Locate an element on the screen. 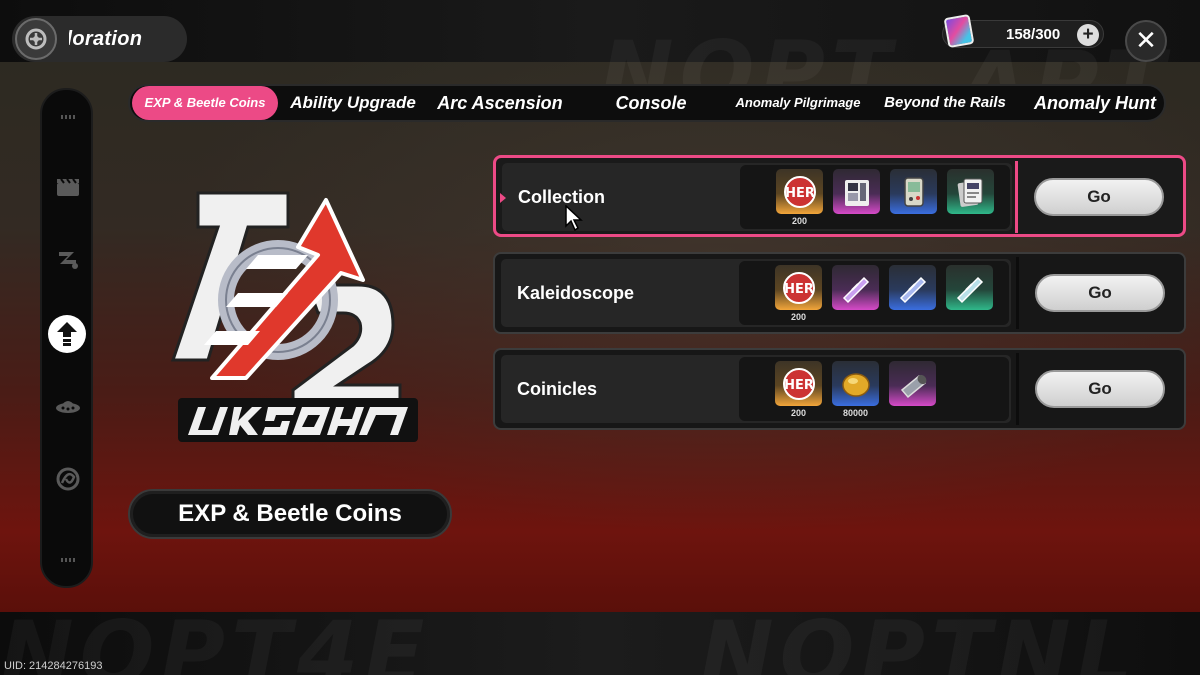  reward-list: HER 200 80000 is located at coordinates (874, 389).